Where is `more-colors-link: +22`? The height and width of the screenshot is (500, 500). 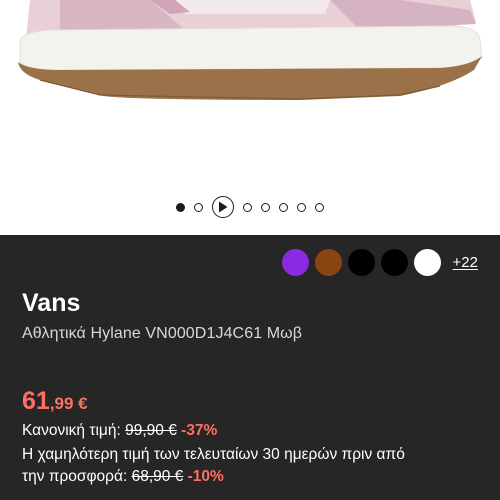 more-colors-link: +22 is located at coordinates (465, 262).